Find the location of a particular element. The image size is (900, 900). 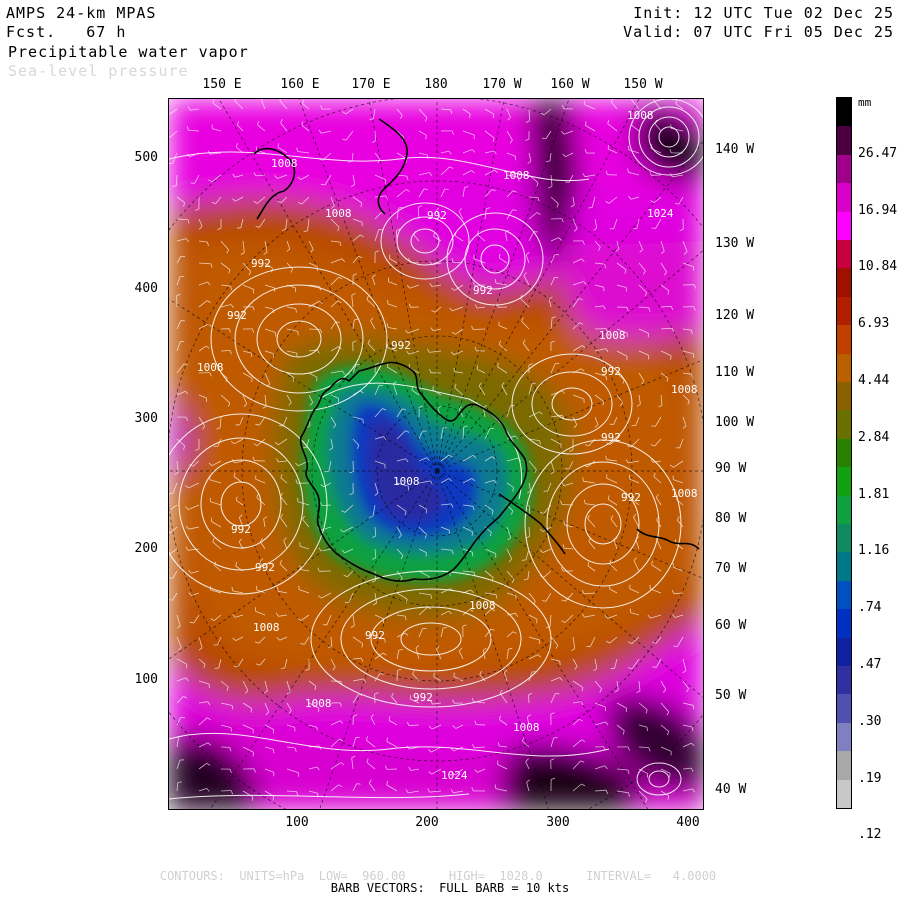

field-title: Precipitable water vapor is located at coordinates (128, 52).